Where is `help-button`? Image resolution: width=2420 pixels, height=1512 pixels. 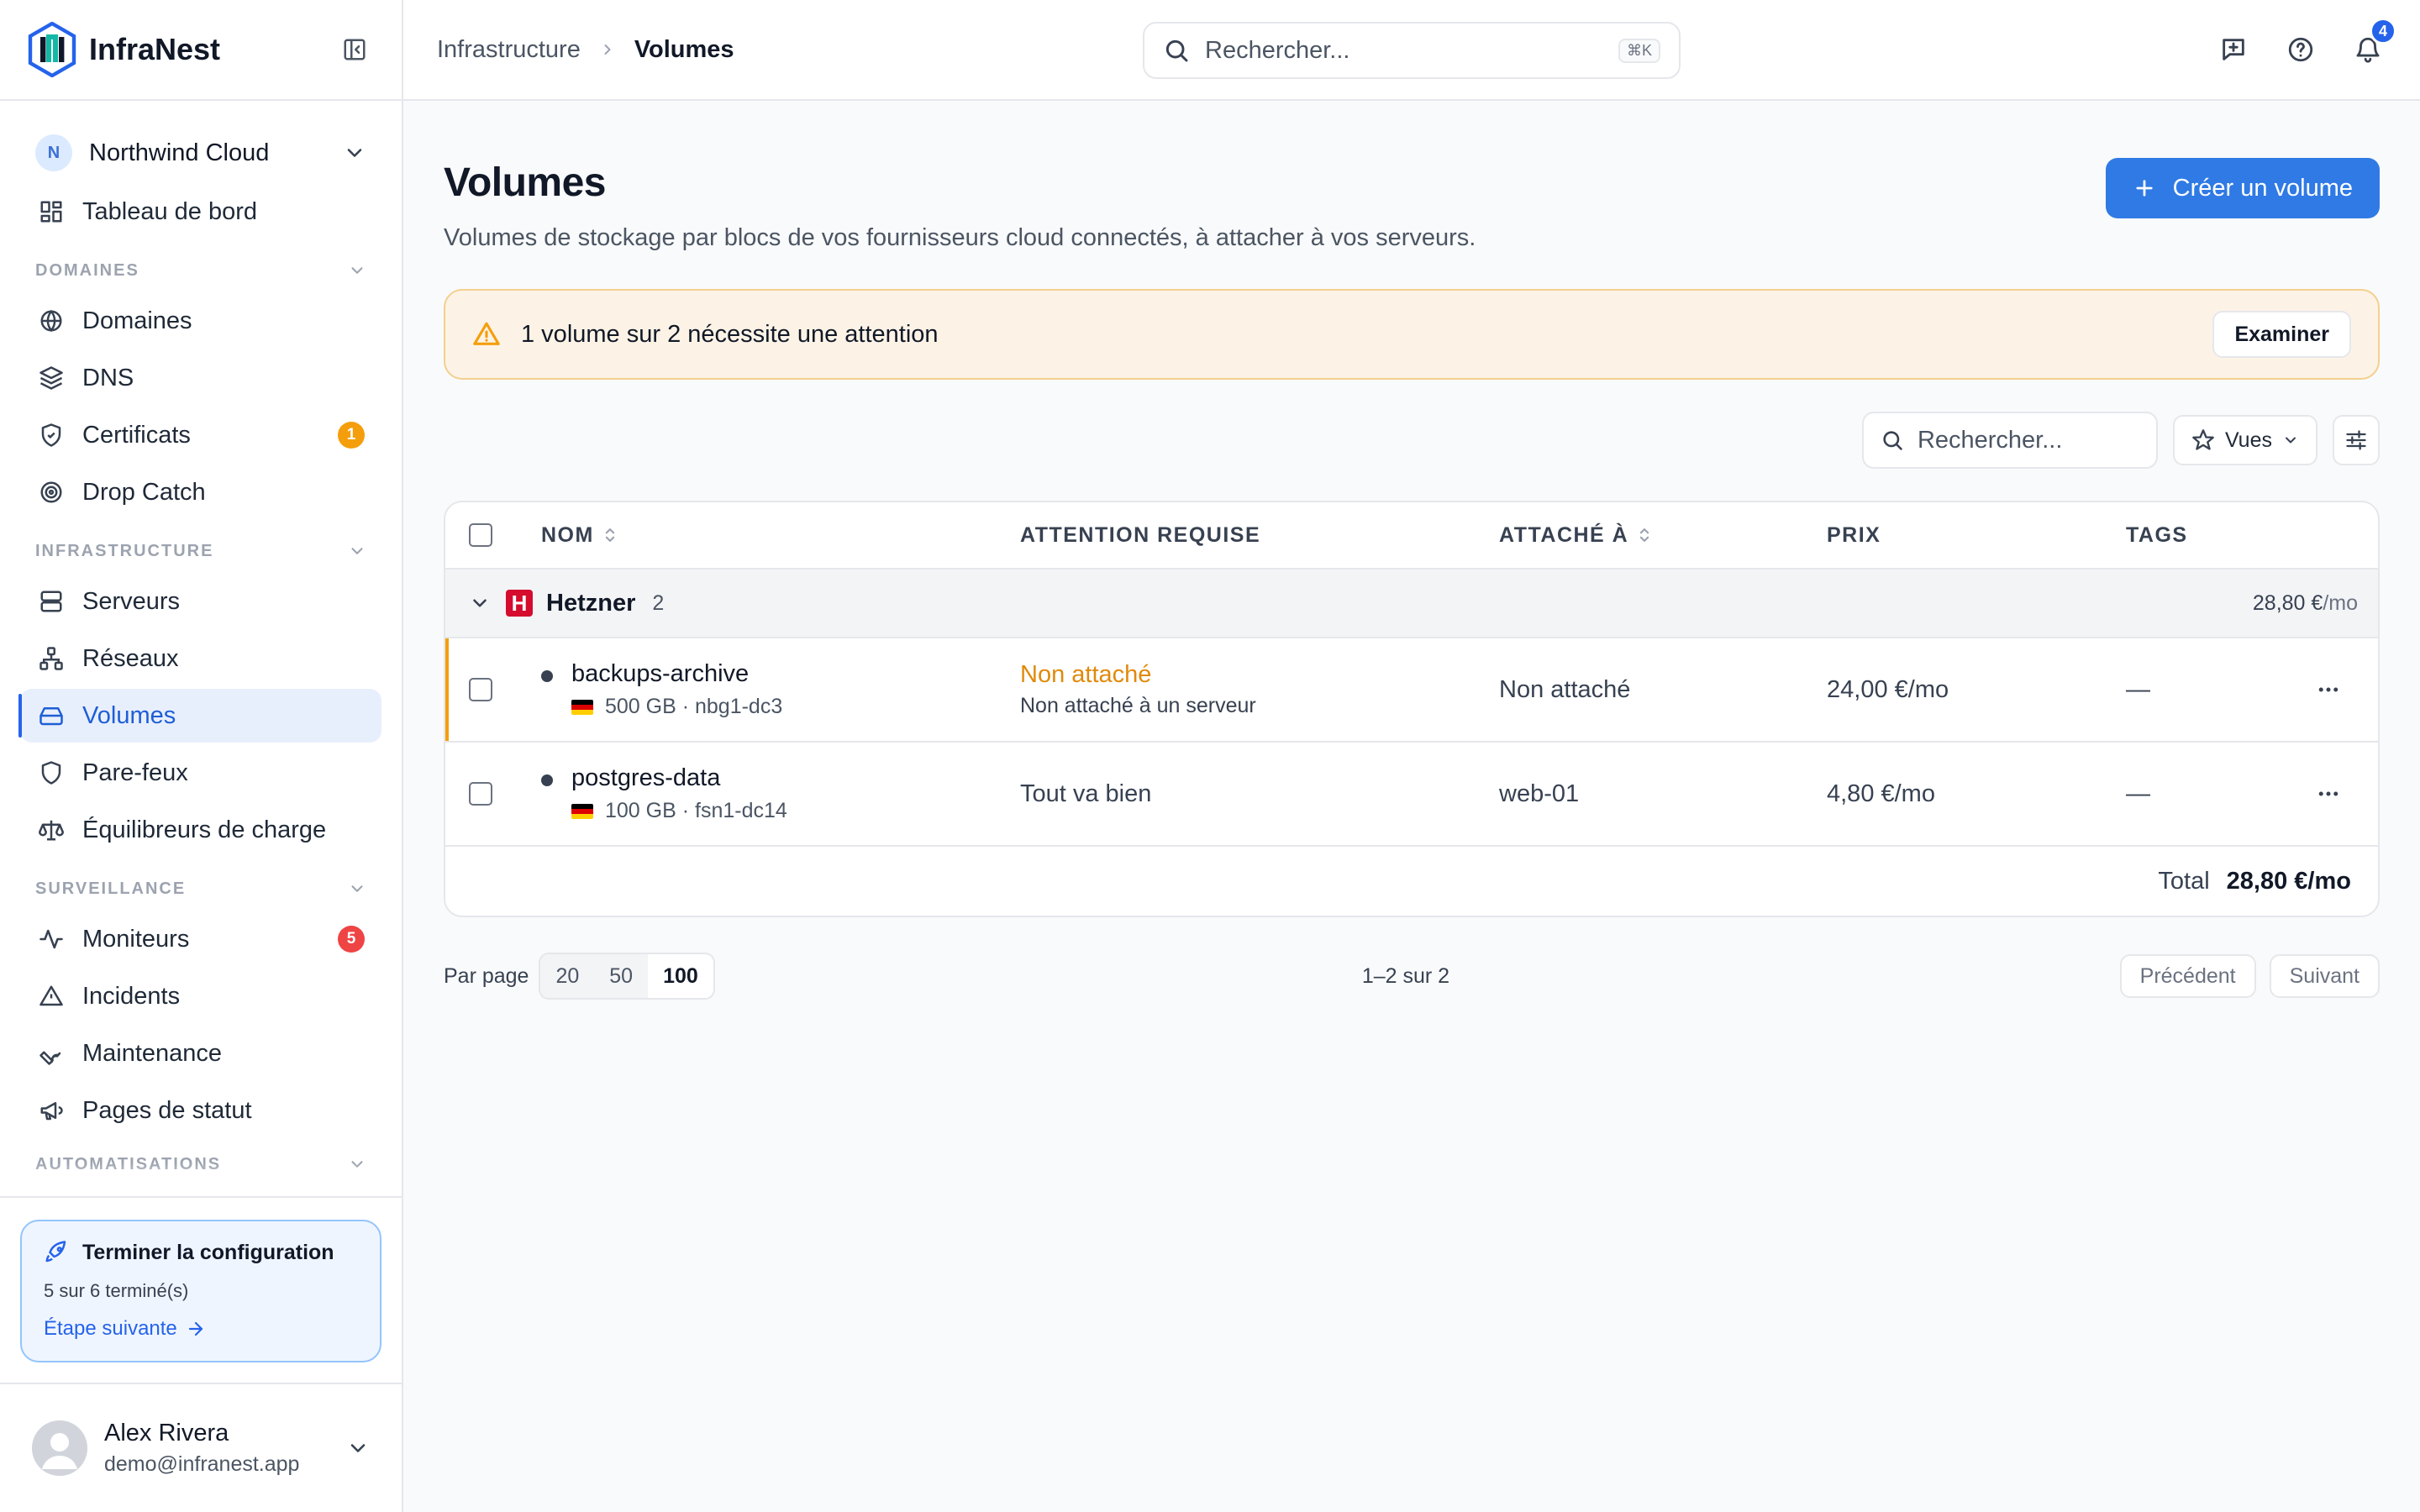
help-button is located at coordinates (2300, 49).